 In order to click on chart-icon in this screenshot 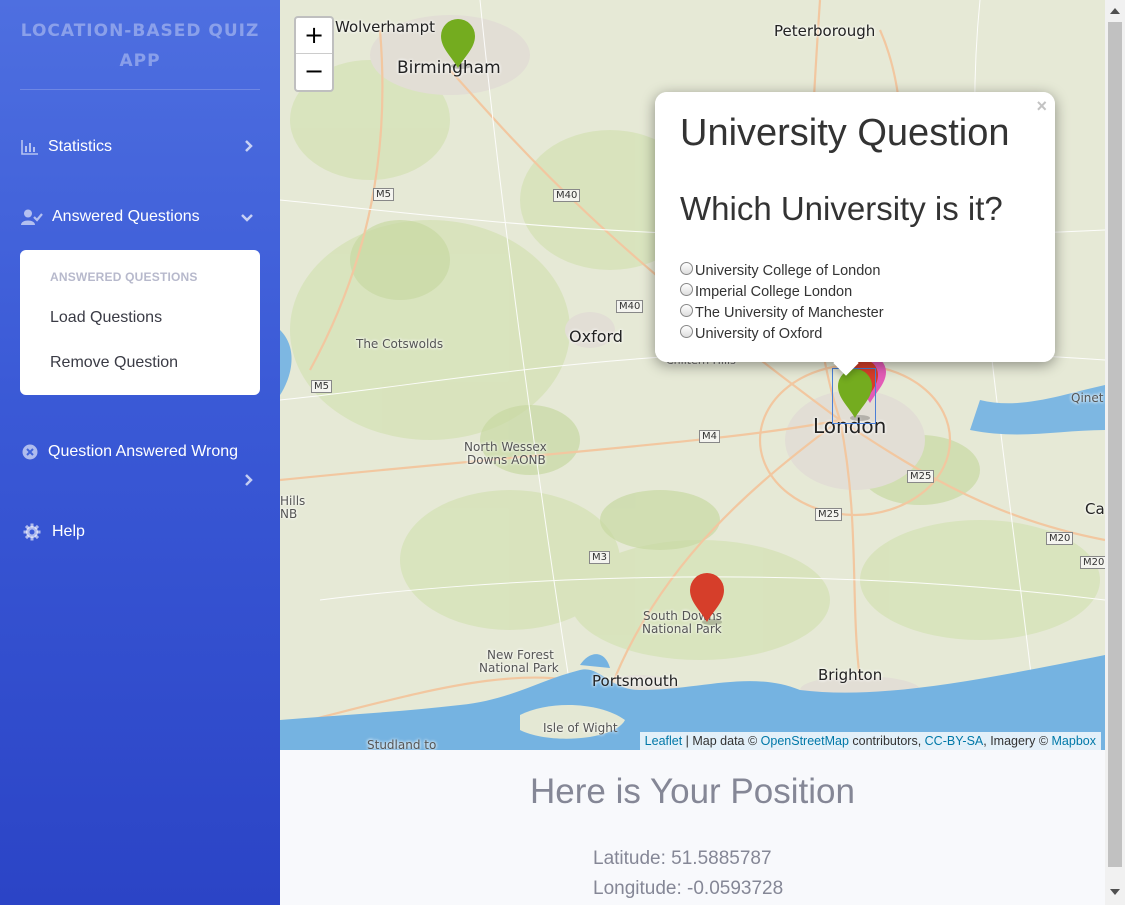, I will do `click(30, 147)`.